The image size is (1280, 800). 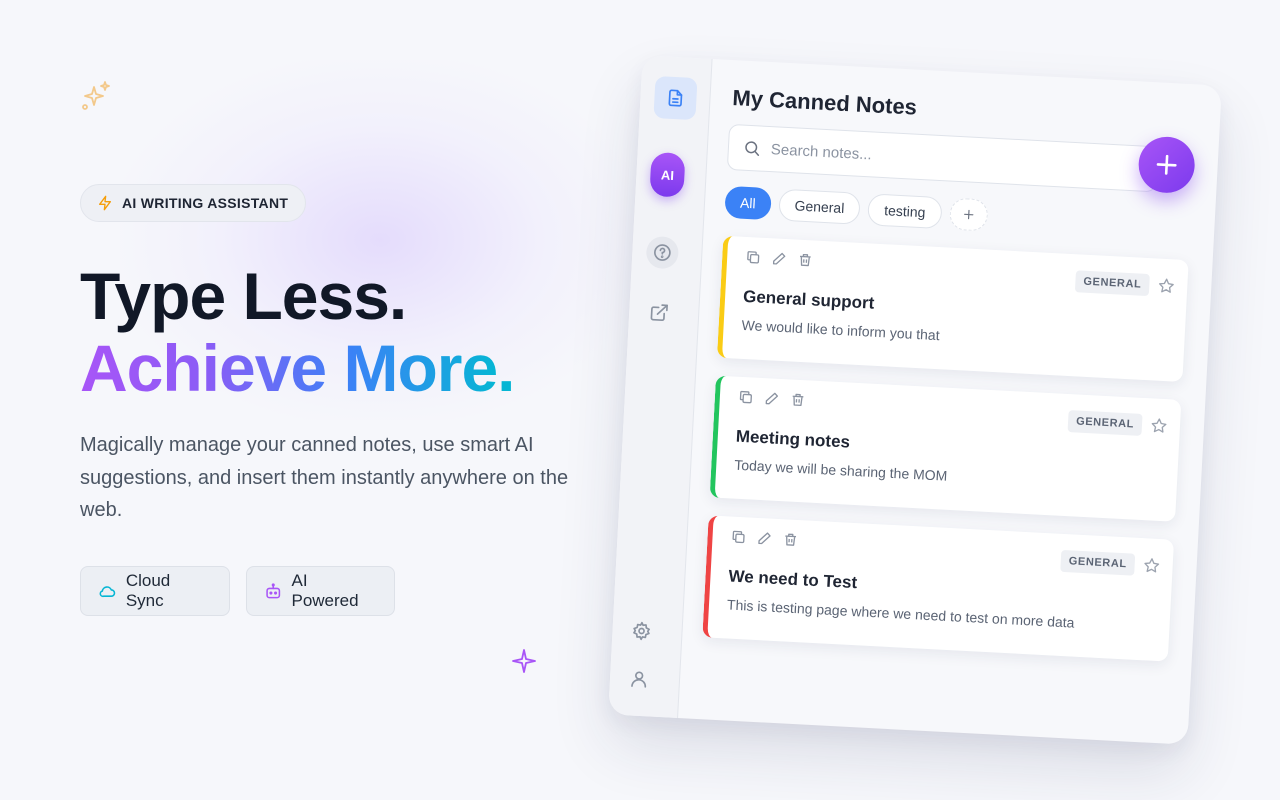 I want to click on feature-ai-powered: AI Powered, so click(x=320, y=591).